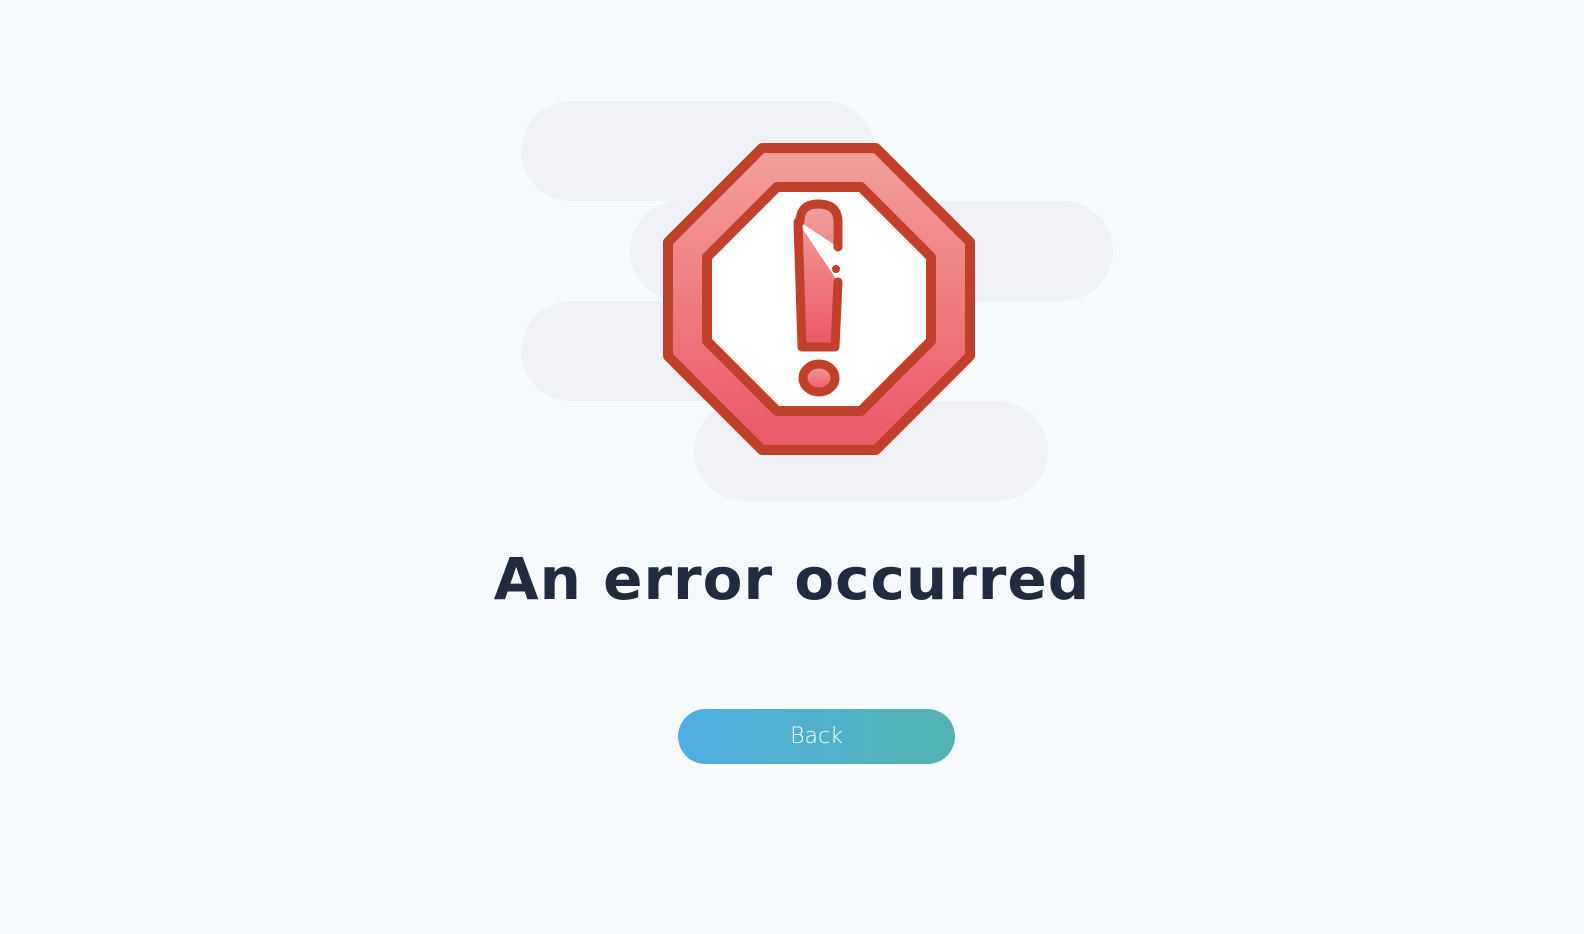 The height and width of the screenshot is (934, 1584). What do you see at coordinates (792, 579) in the screenshot?
I see `page-title: An error occurred` at bounding box center [792, 579].